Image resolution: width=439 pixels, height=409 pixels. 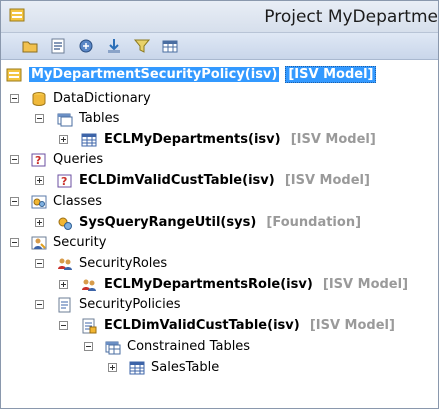 What do you see at coordinates (219, 119) in the screenshot?
I see `tree-node-tables: Tables` at bounding box center [219, 119].